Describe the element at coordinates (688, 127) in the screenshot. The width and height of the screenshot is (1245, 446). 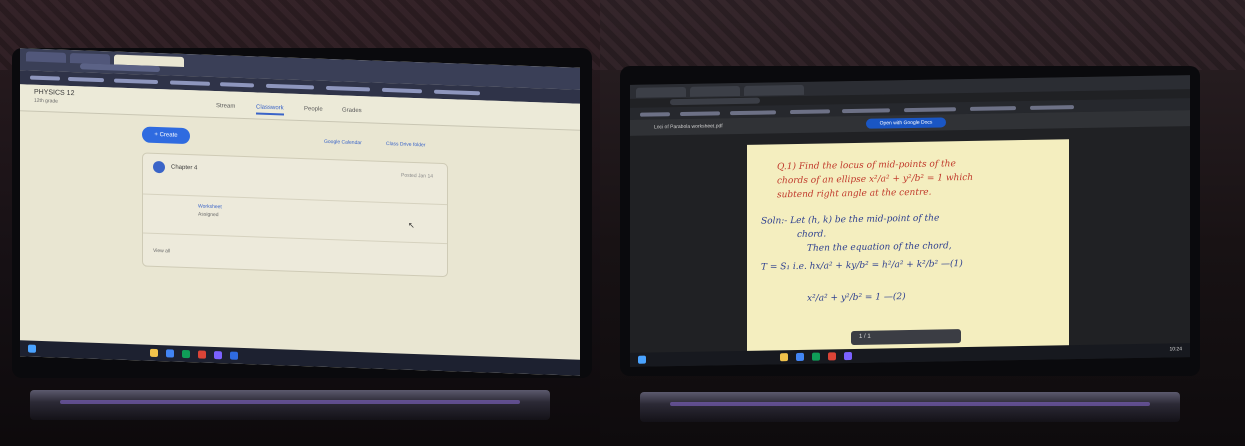
I see `file-name: Loci of Parabola worksheet.pdf` at that location.